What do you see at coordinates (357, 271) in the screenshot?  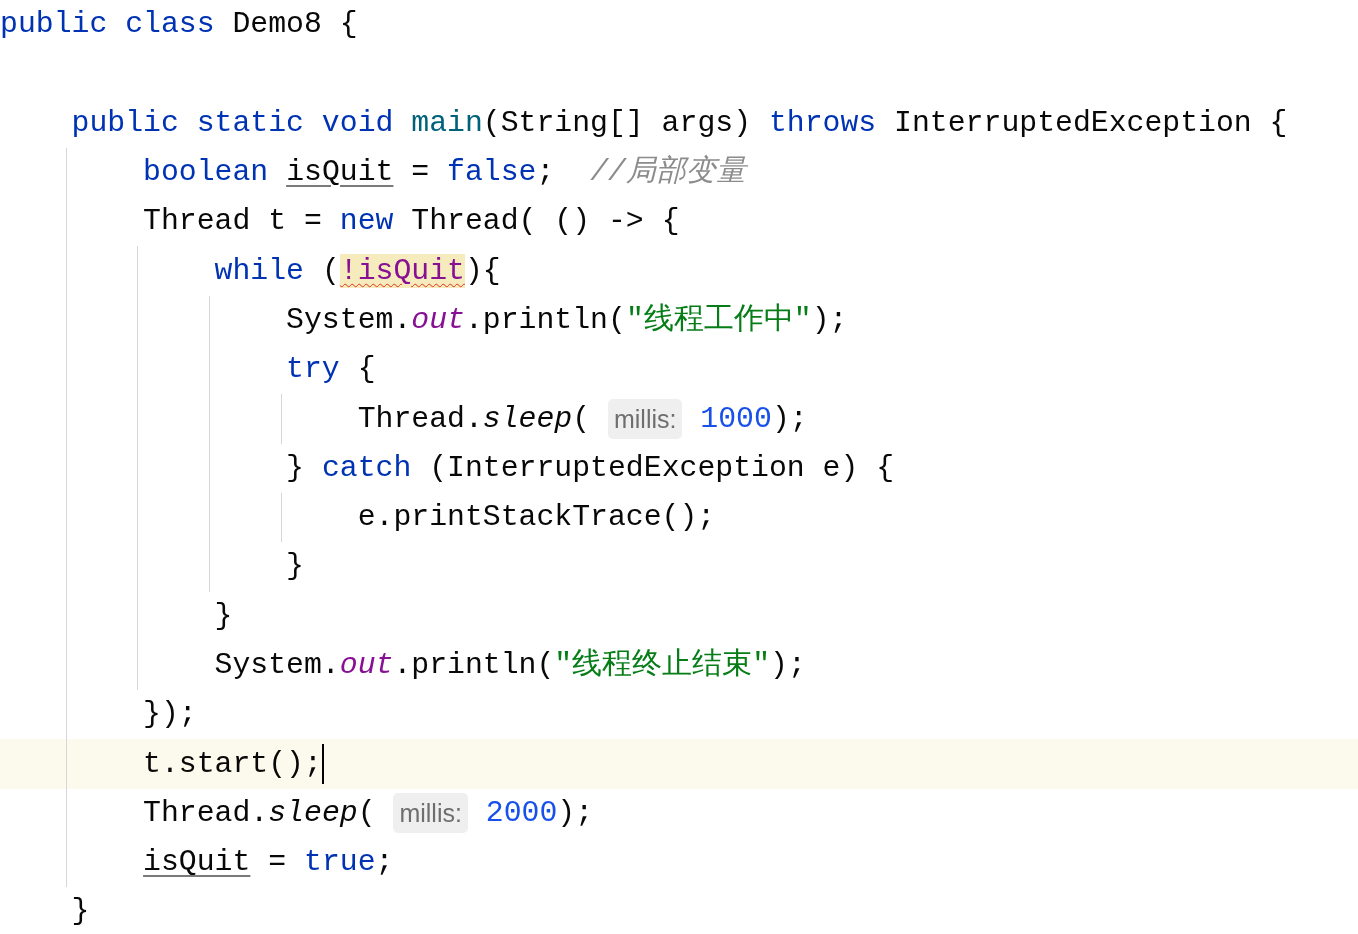 I see `code-text: while (!isQuit){` at bounding box center [357, 271].